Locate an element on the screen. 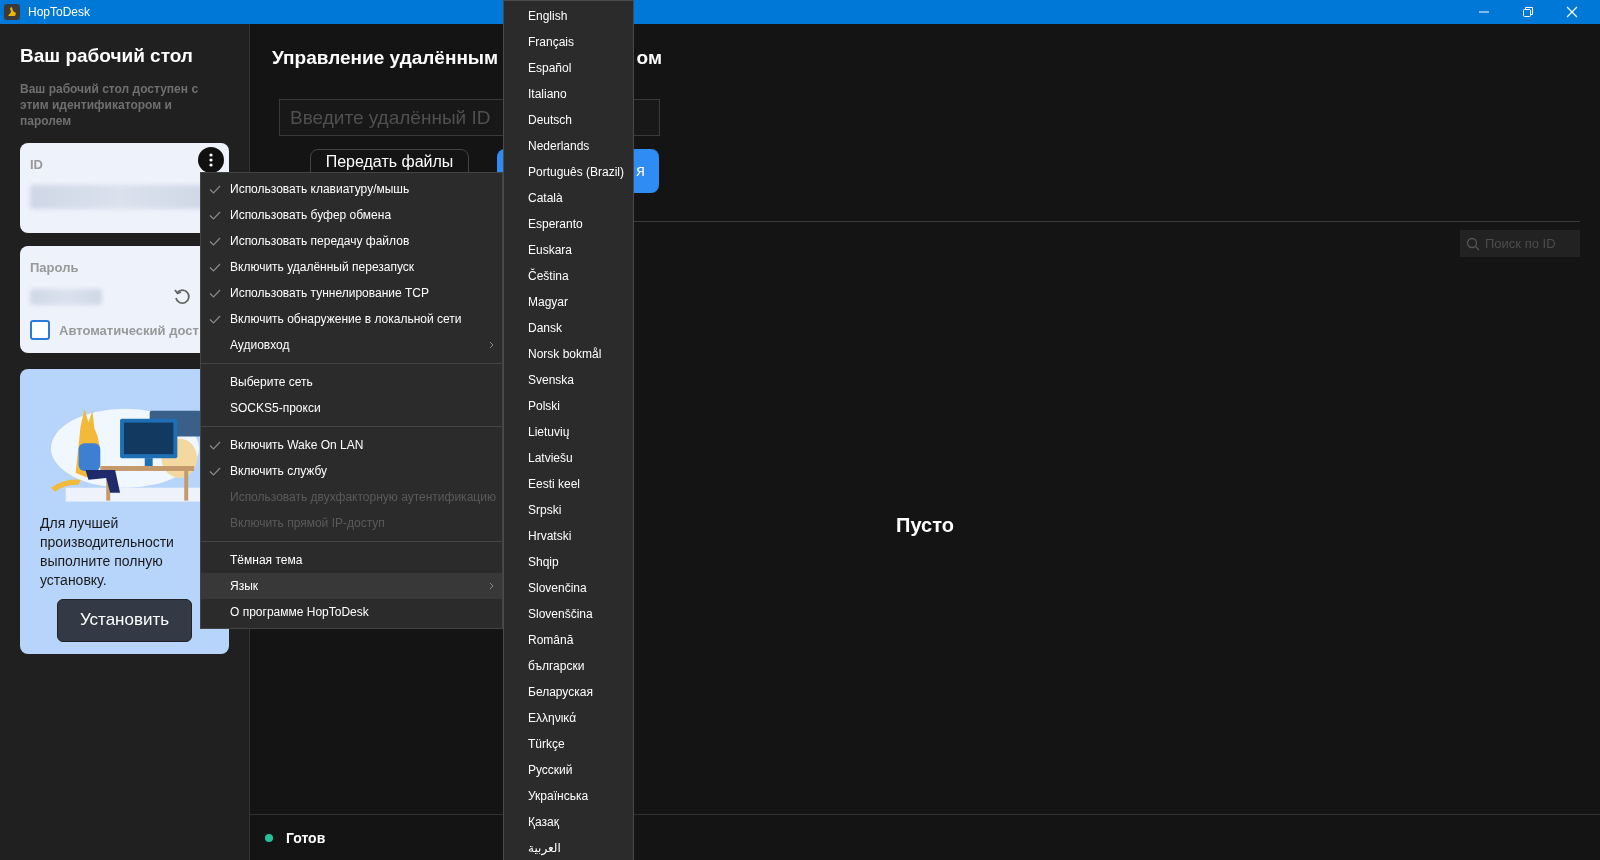 This screenshot has height=860, width=1600. menu-item: Français is located at coordinates (568, 42).